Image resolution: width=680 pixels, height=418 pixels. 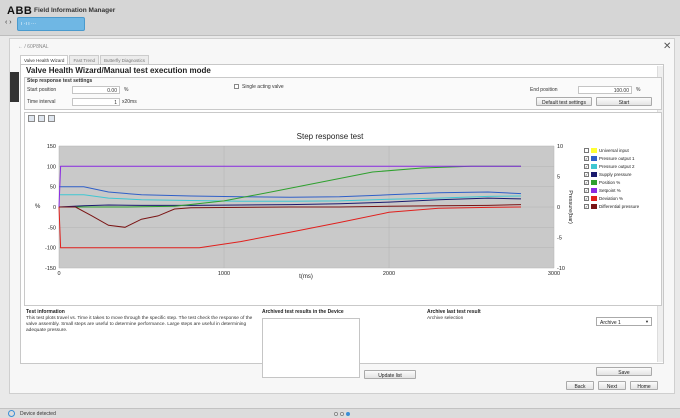 I want to click on app-title: Field Information Manager, so click(x=75, y=10).